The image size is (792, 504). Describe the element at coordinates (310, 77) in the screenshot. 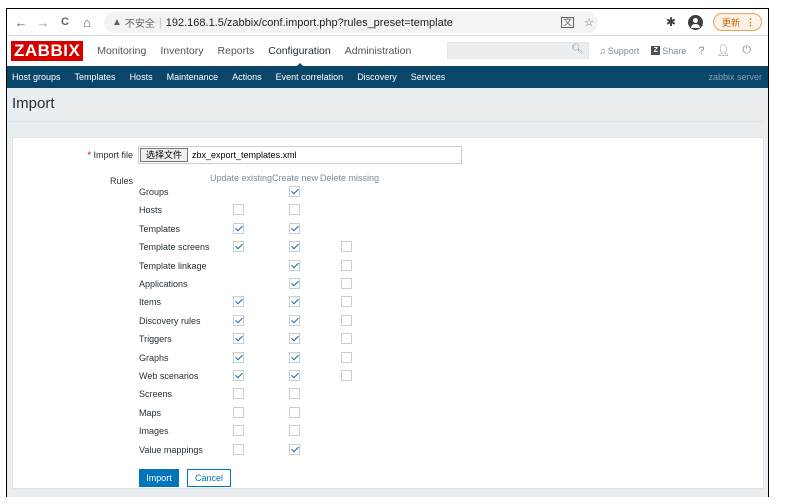

I see `submenu-event-correlation: Event correlation` at that location.